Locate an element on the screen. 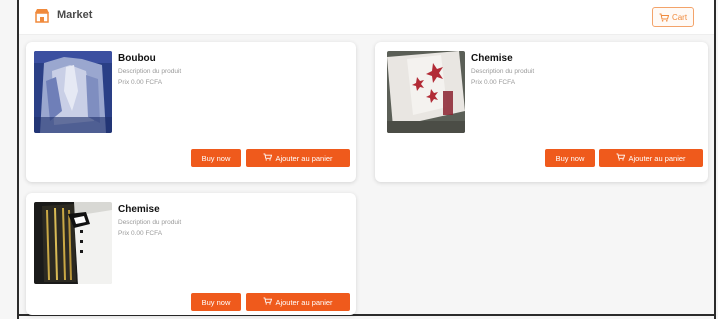  cart-label: Cart is located at coordinates (679, 17).